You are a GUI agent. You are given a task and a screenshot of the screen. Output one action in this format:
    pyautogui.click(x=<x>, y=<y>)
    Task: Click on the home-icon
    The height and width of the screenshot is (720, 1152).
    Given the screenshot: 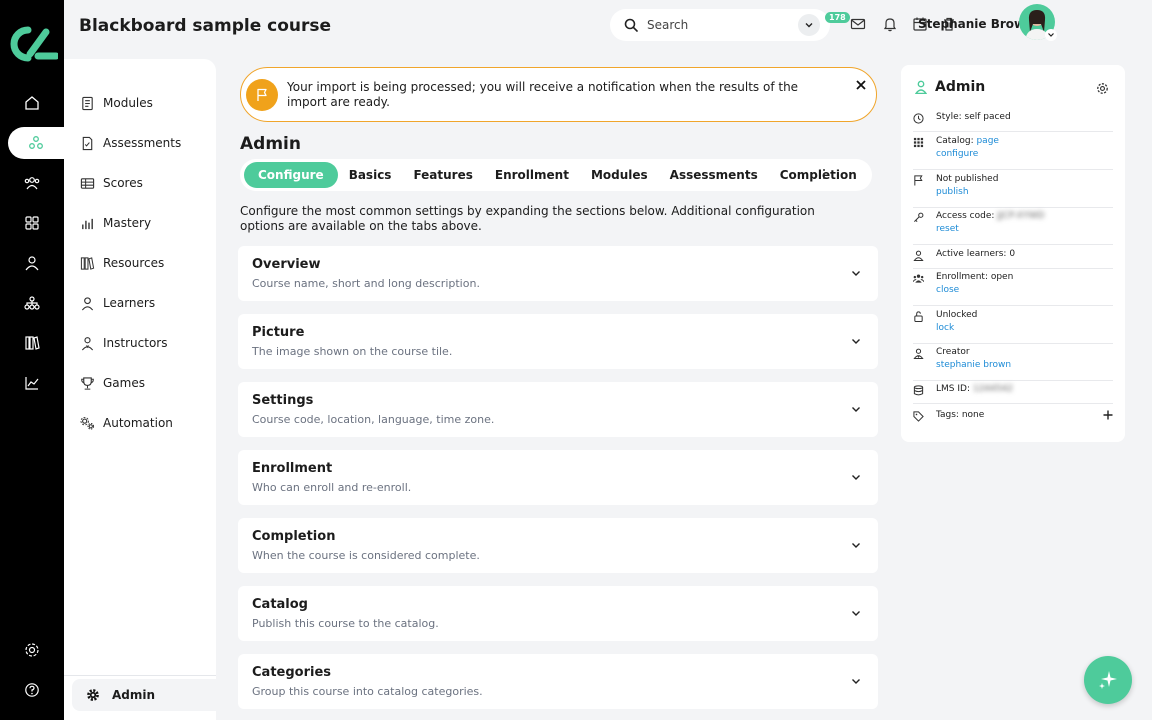 What is the action you would take?
    pyautogui.click(x=32, y=103)
    